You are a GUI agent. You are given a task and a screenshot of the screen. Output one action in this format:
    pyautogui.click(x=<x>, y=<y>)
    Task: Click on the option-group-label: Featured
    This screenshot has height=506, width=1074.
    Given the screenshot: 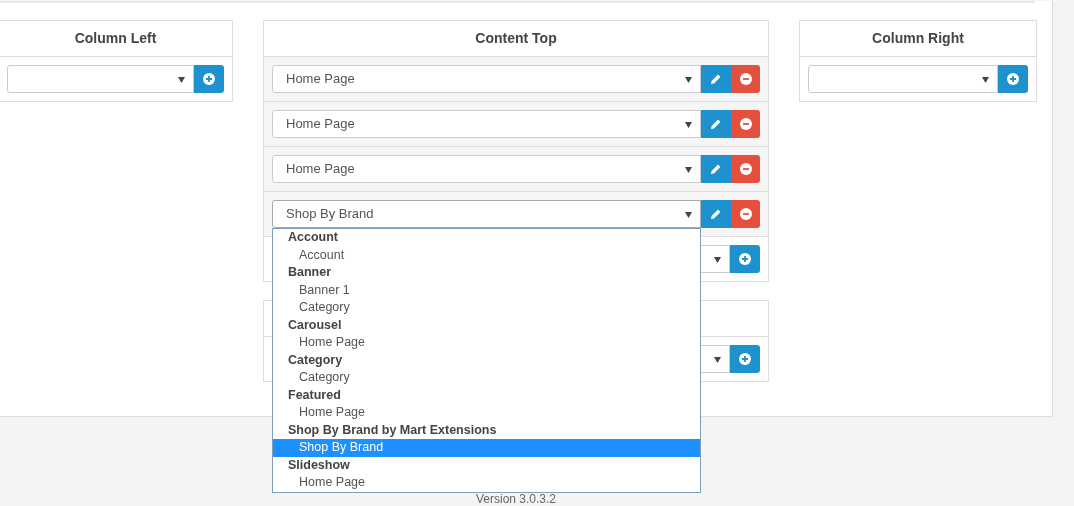 What is the action you would take?
    pyautogui.click(x=314, y=395)
    